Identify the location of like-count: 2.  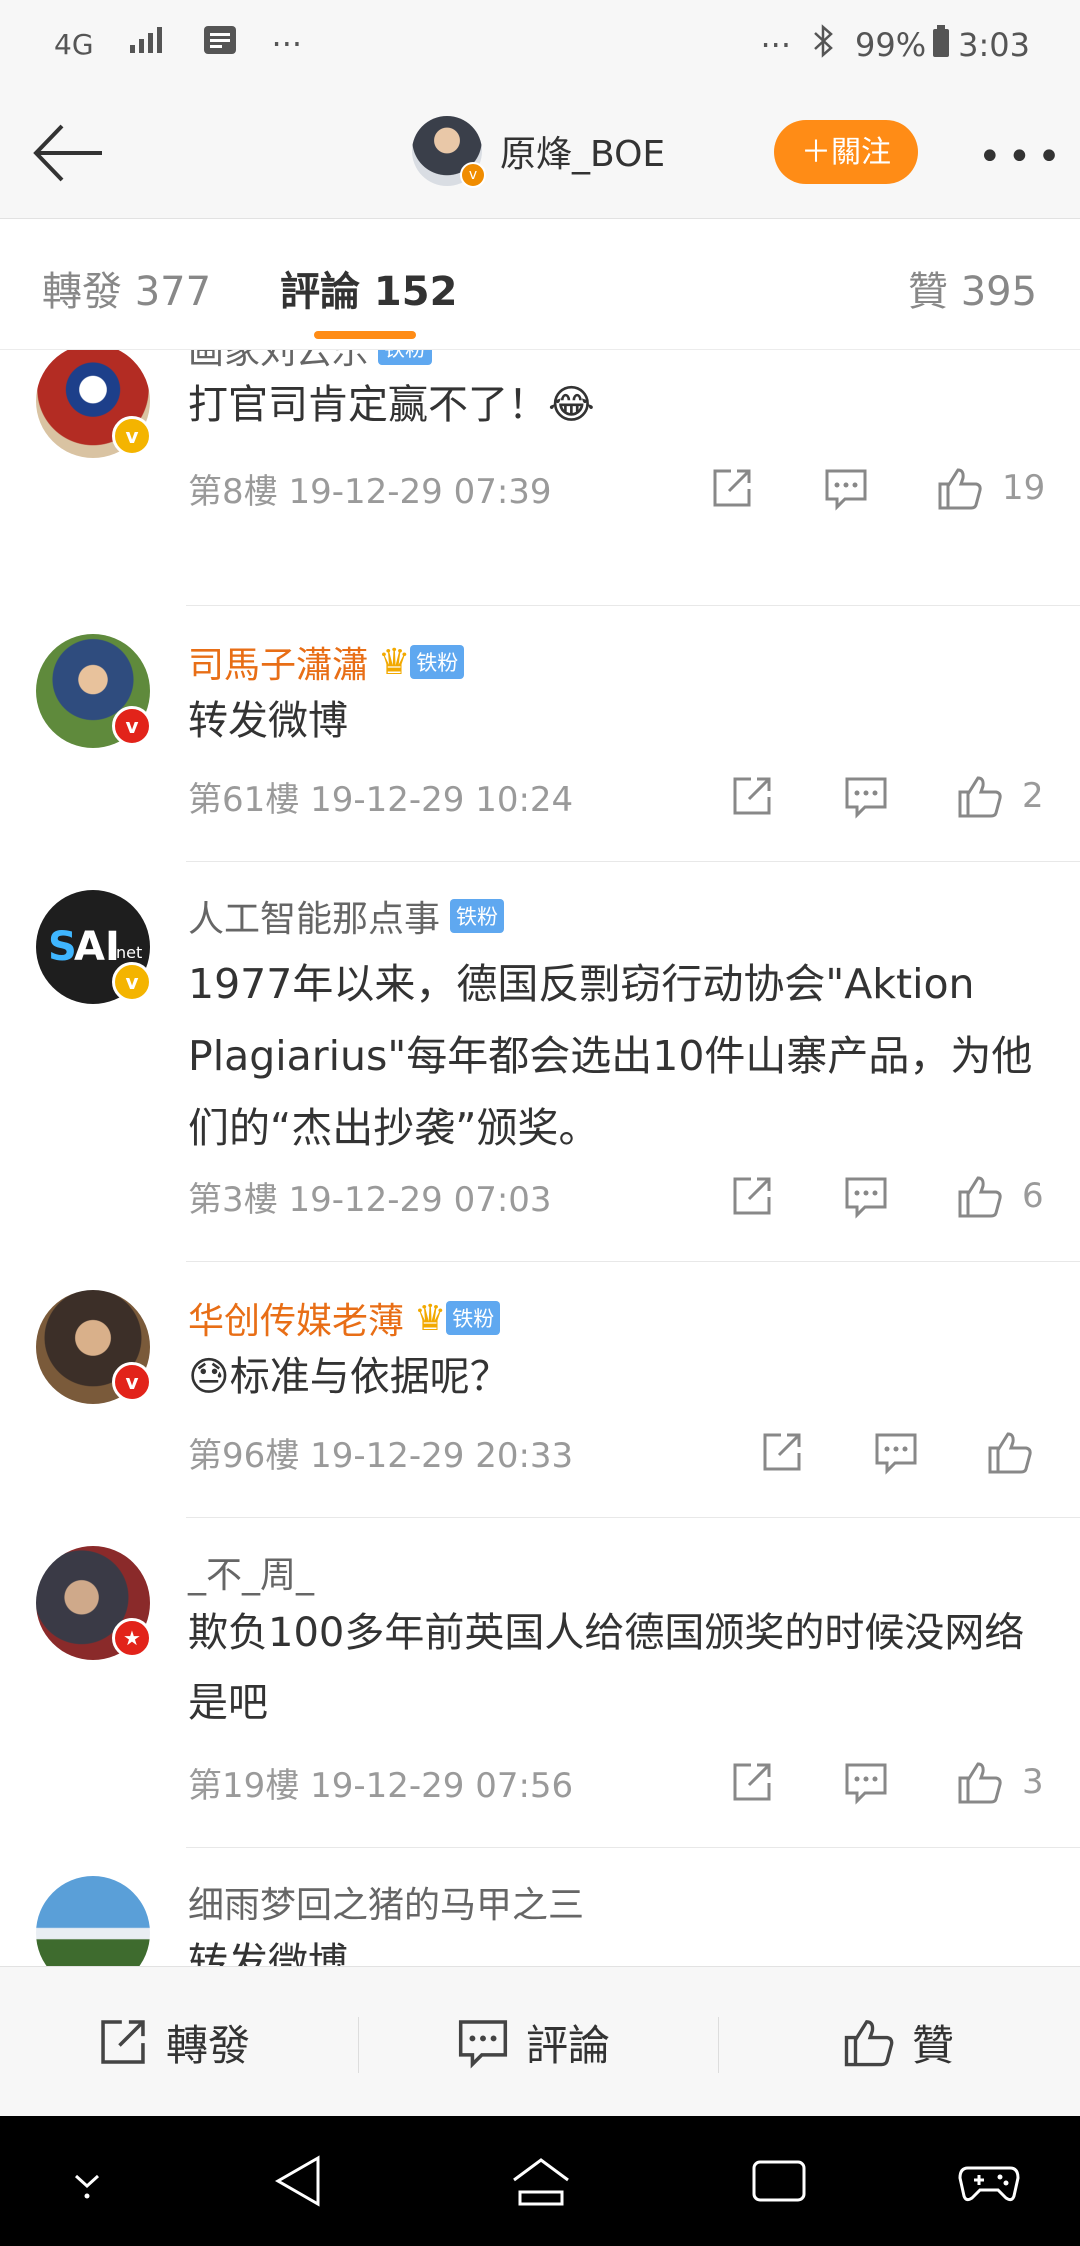
(1033, 796).